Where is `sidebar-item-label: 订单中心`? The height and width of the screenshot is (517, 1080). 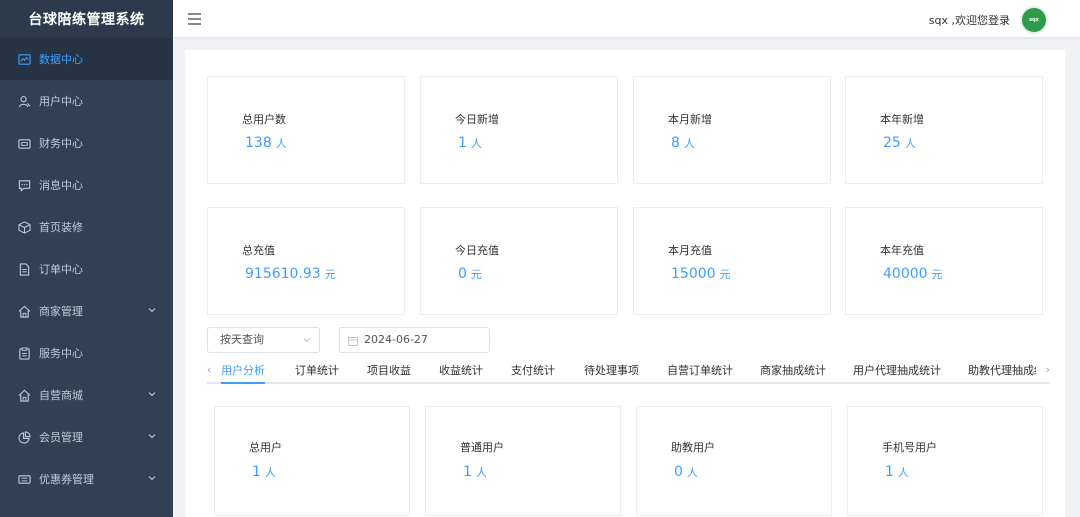
sidebar-item-label: 订单中心 is located at coordinates (61, 269).